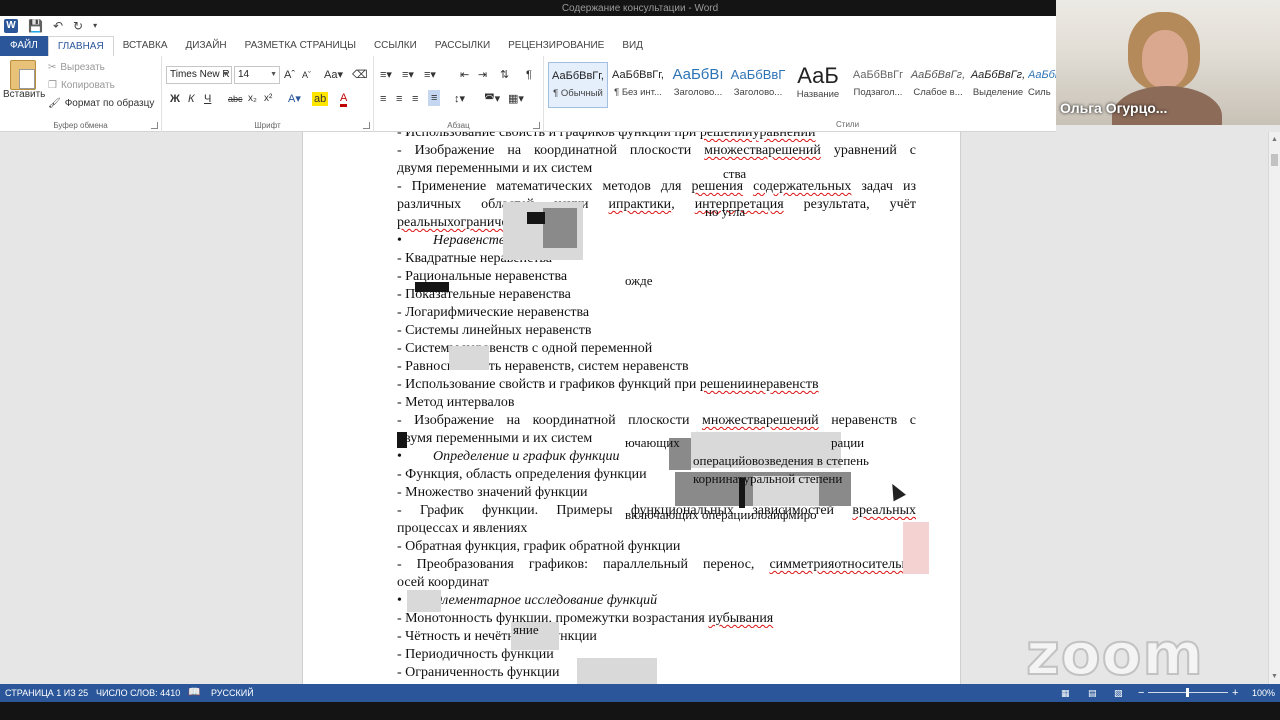 Image resolution: width=1280 pixels, height=720 pixels. I want to click on style-normal: АаБбВвГг, ¶ Обычный, so click(578, 85).